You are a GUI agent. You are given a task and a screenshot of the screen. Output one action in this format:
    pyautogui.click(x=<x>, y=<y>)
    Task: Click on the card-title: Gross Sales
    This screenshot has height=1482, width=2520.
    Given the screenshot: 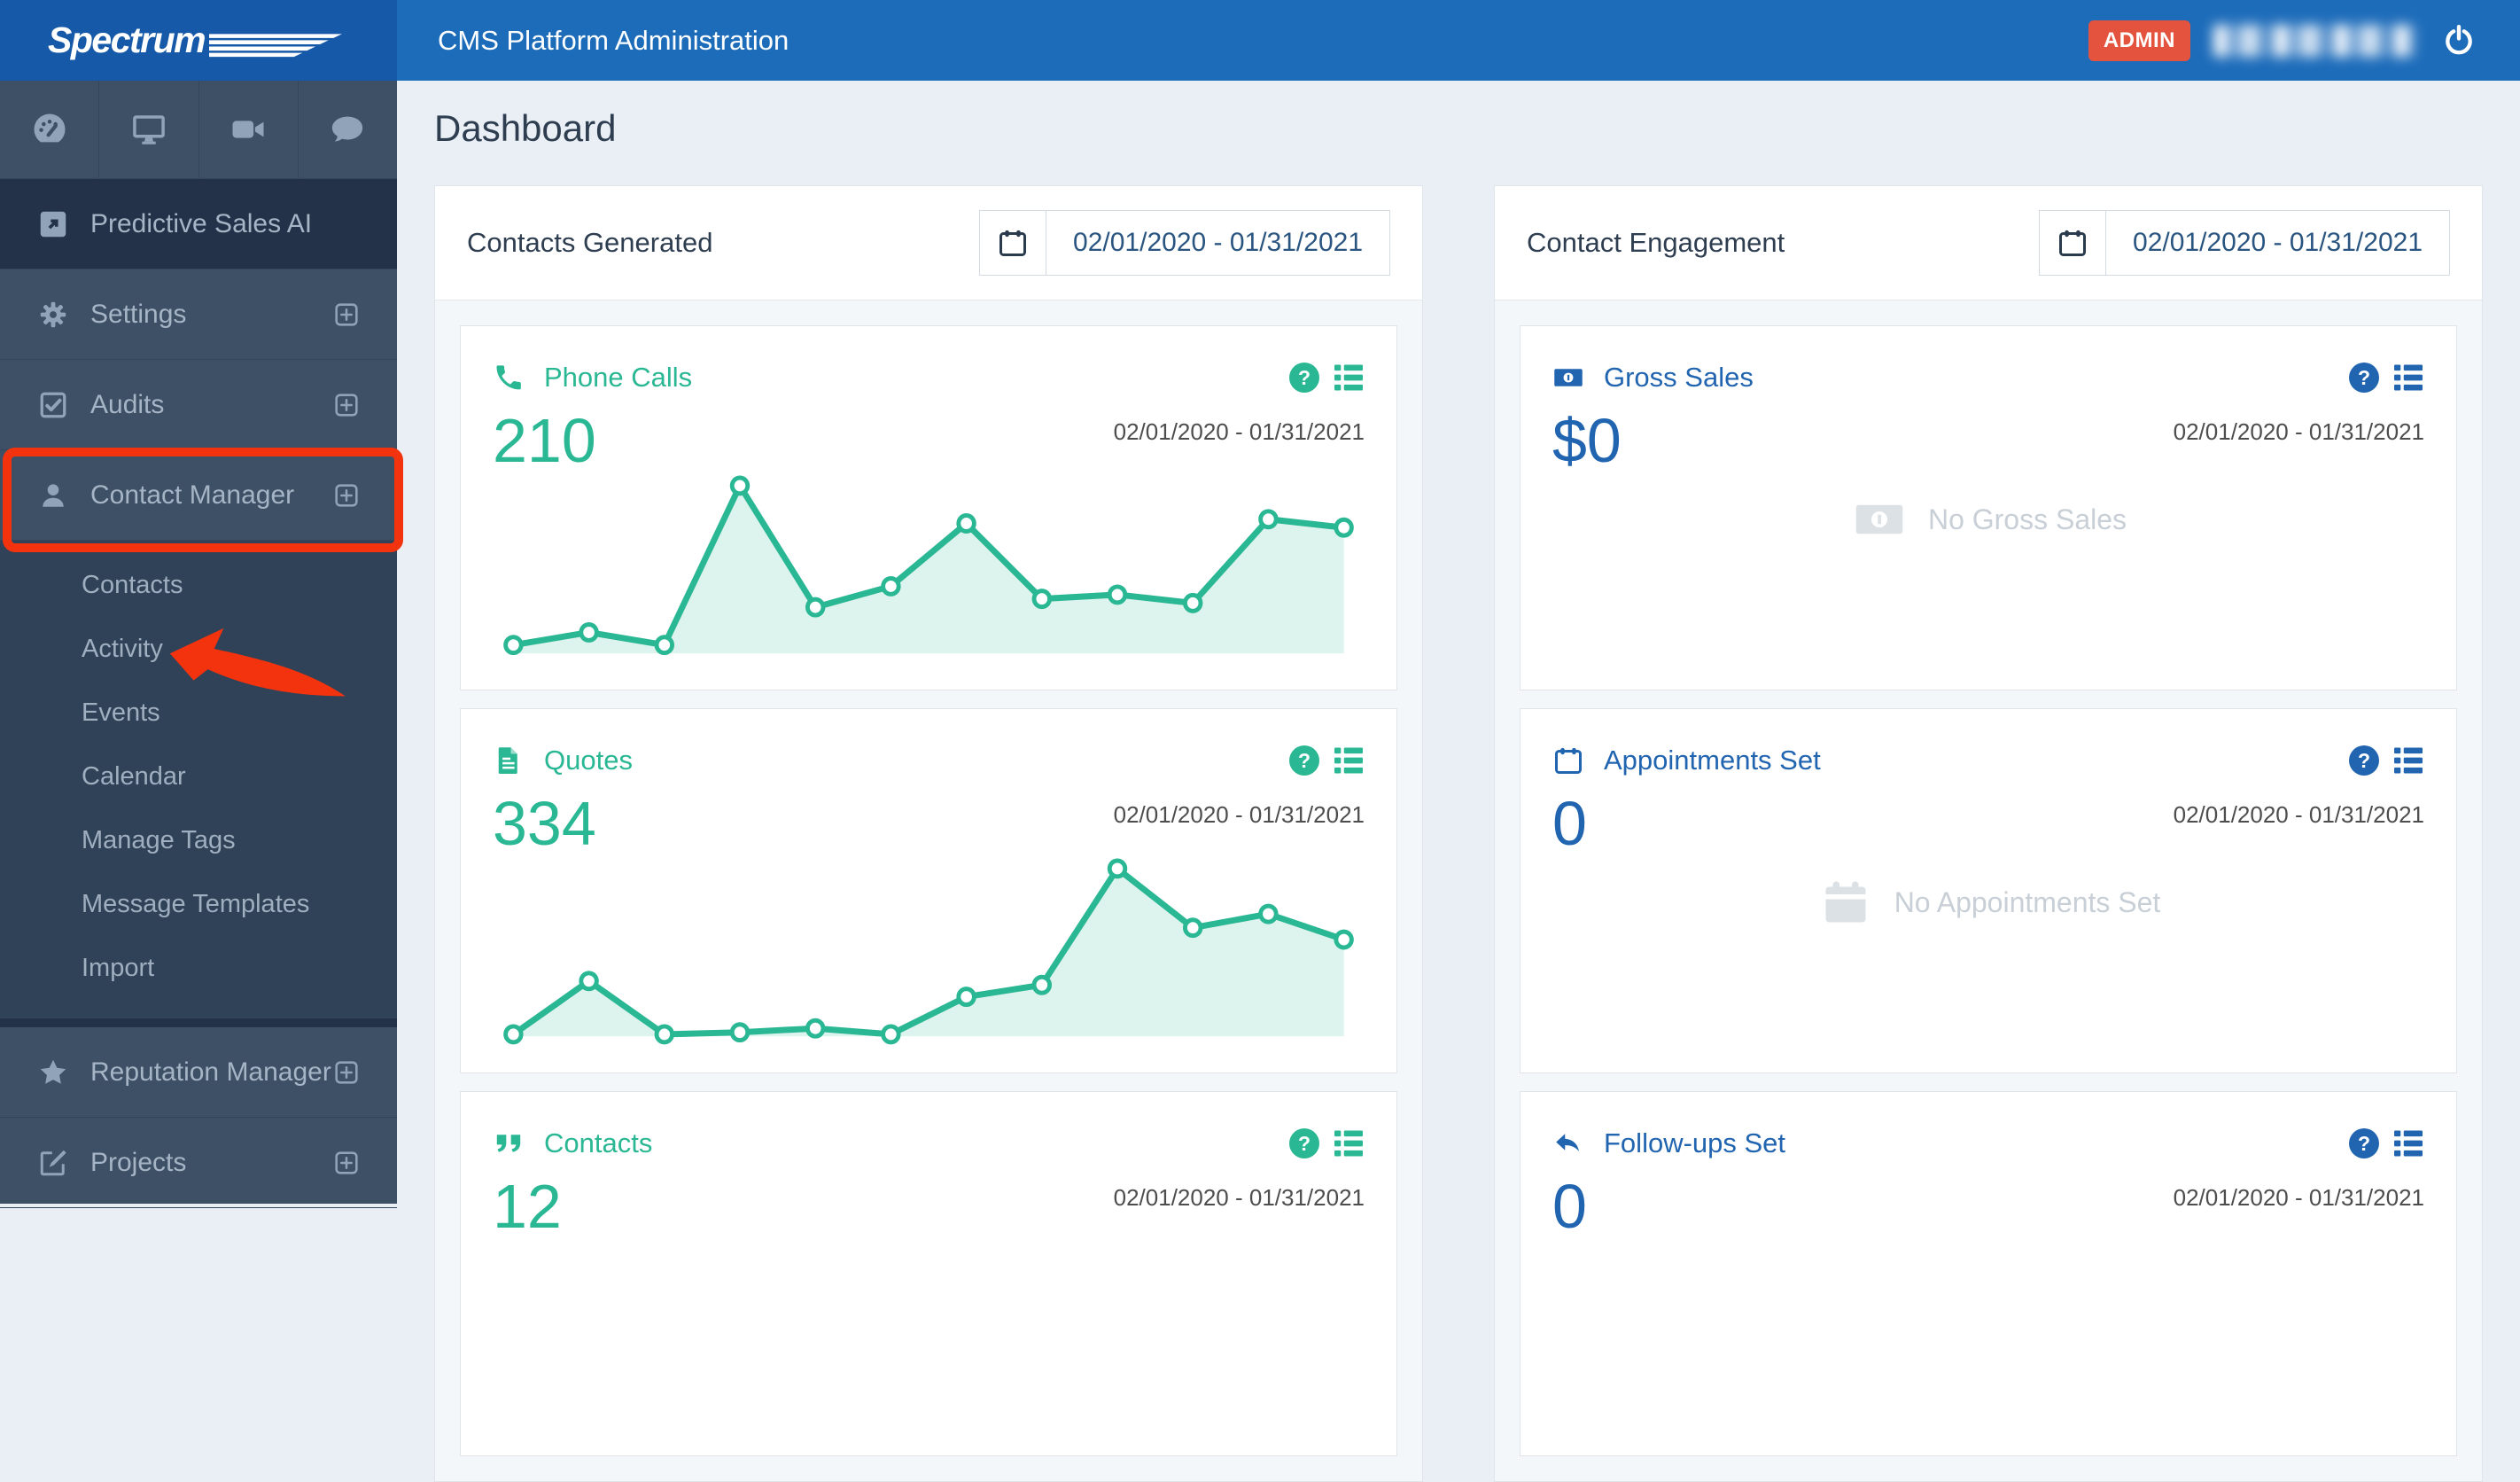 What is the action you would take?
    pyautogui.click(x=1679, y=377)
    